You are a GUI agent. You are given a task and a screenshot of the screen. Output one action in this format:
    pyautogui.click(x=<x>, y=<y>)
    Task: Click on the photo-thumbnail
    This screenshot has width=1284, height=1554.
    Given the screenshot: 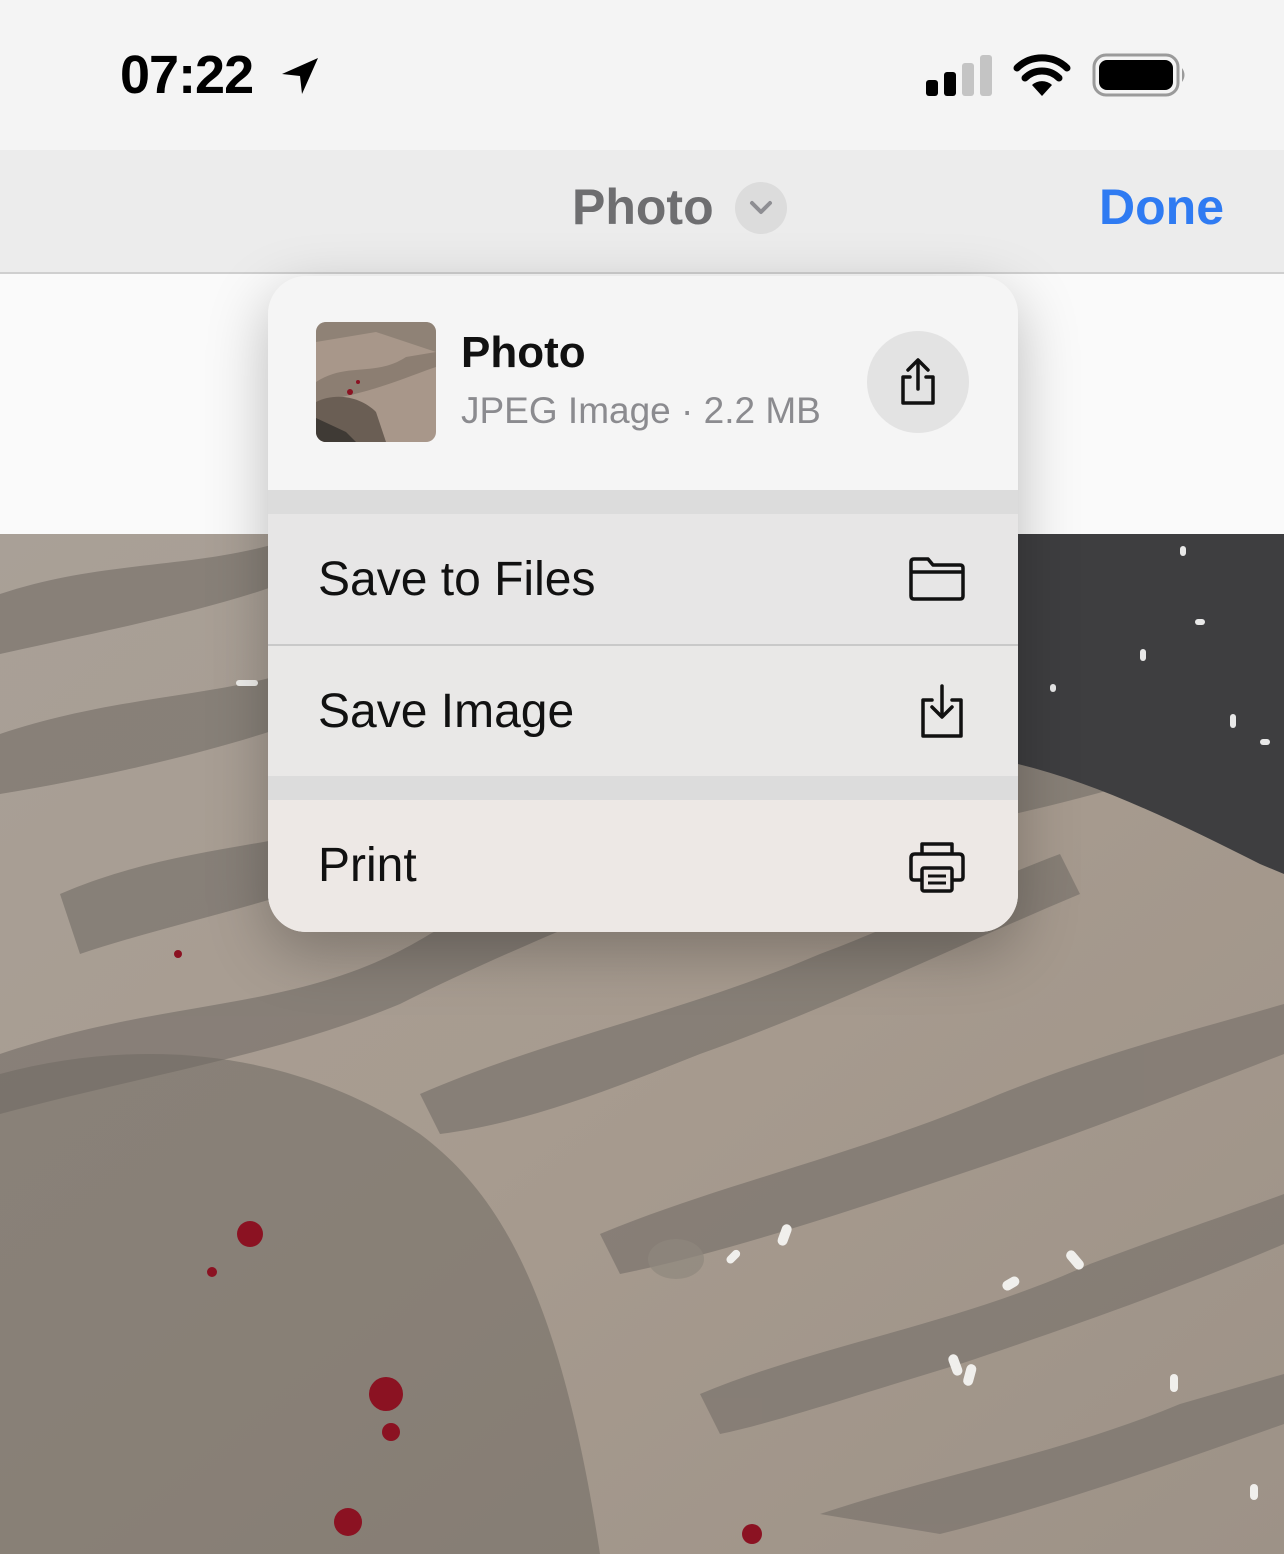 What is the action you would take?
    pyautogui.click(x=376, y=382)
    